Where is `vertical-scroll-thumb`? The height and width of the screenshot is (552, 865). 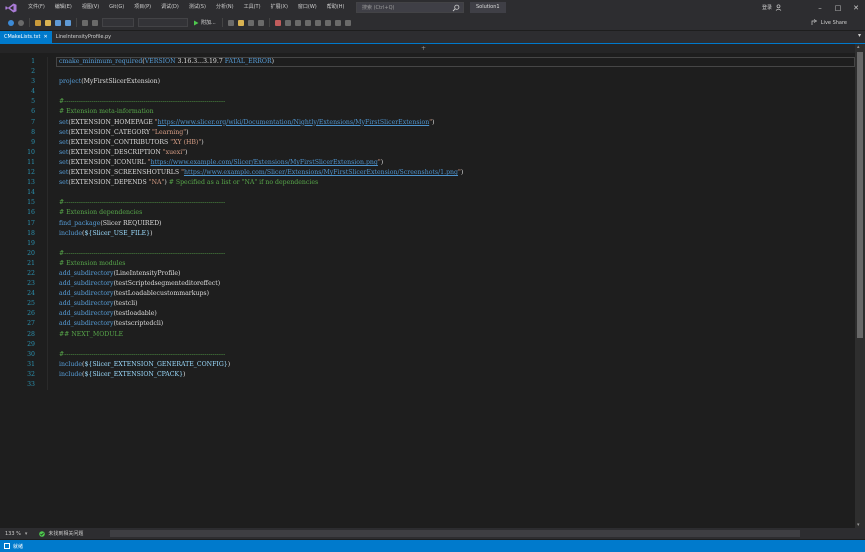
vertical-scroll-thumb is located at coordinates (860, 195).